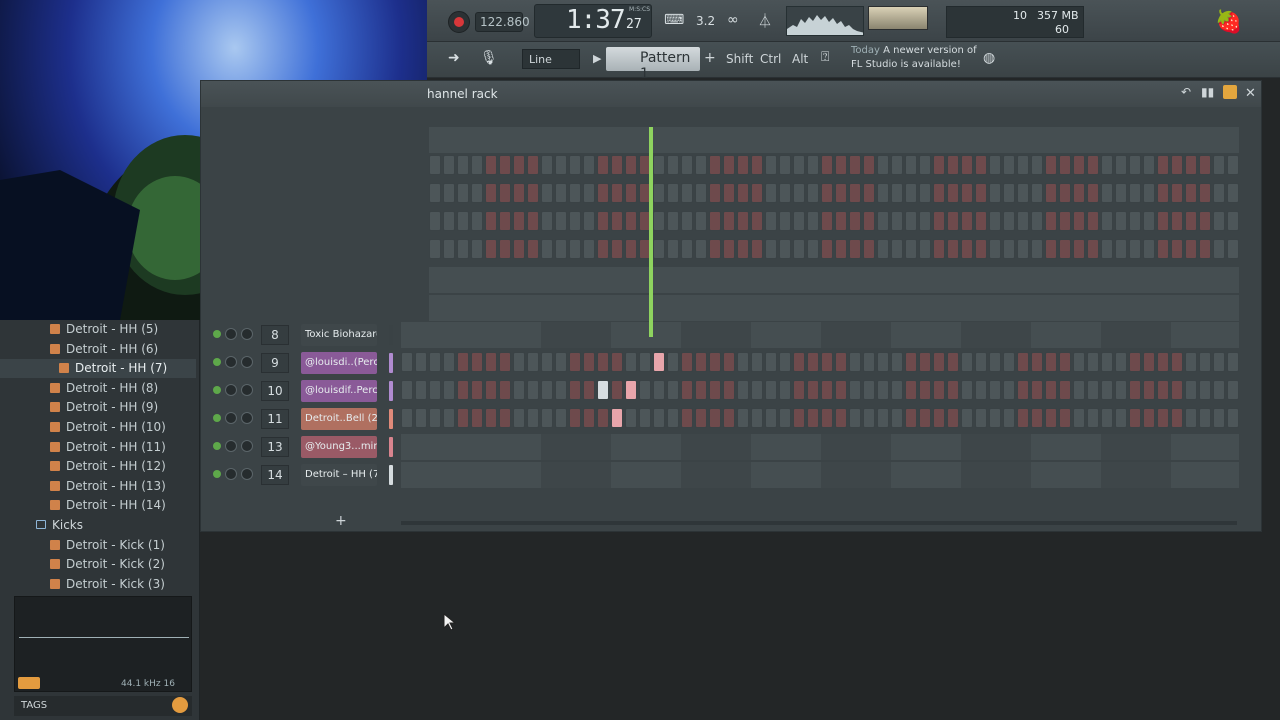 This screenshot has height=720, width=1280. What do you see at coordinates (898, 18) in the screenshot?
I see `master-volume-meter` at bounding box center [898, 18].